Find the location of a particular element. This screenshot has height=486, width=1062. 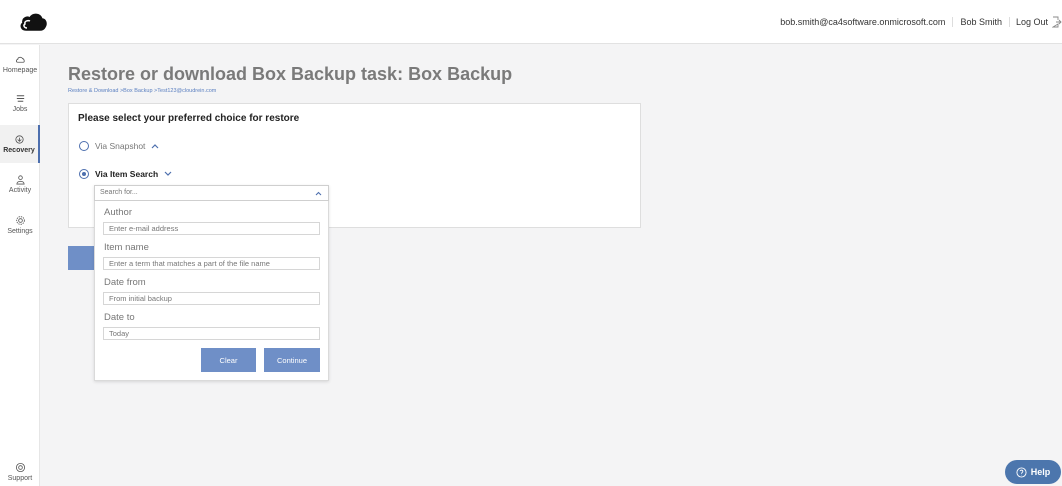

chevron-down-icon is located at coordinates (168, 174).